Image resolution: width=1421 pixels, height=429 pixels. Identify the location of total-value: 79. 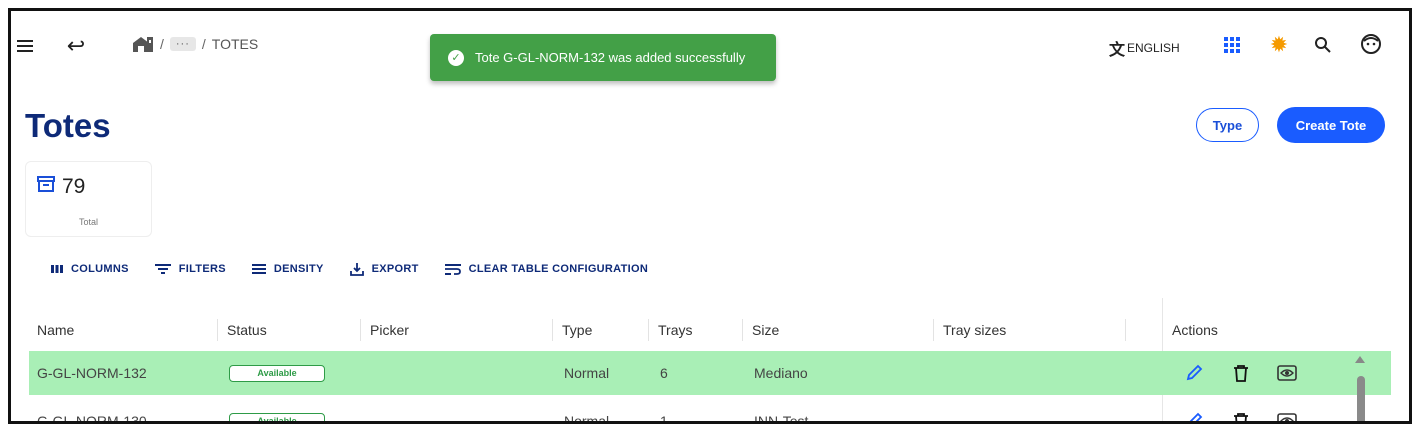
(74, 186).